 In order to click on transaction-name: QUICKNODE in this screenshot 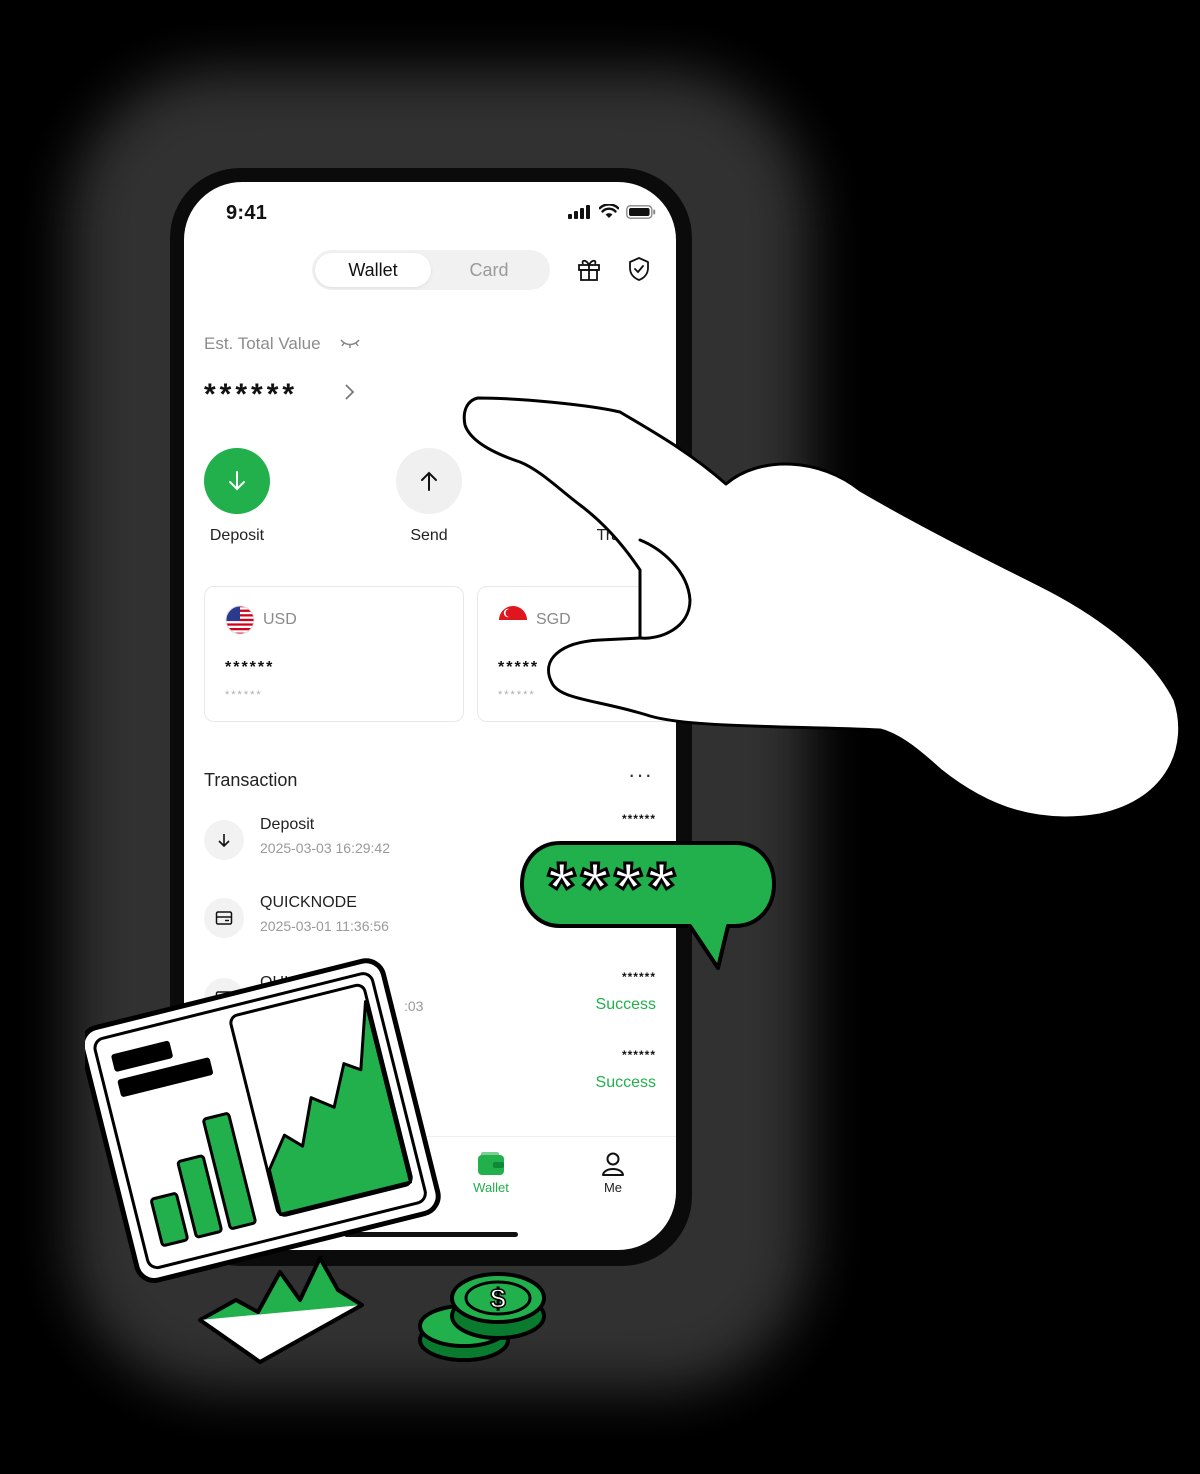, I will do `click(308, 902)`.